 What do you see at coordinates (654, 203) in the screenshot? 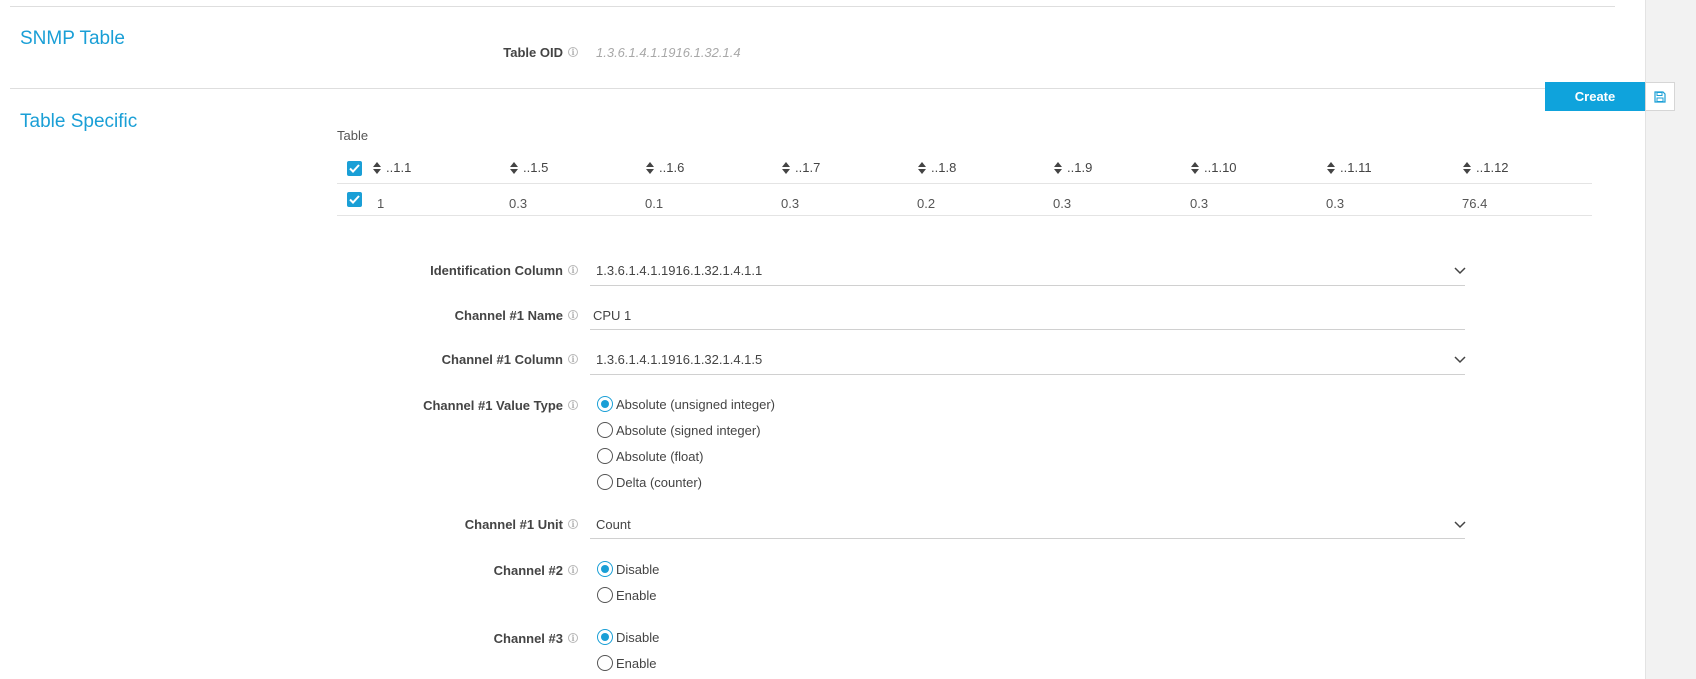
I see `table-cell: 0.1` at bounding box center [654, 203].